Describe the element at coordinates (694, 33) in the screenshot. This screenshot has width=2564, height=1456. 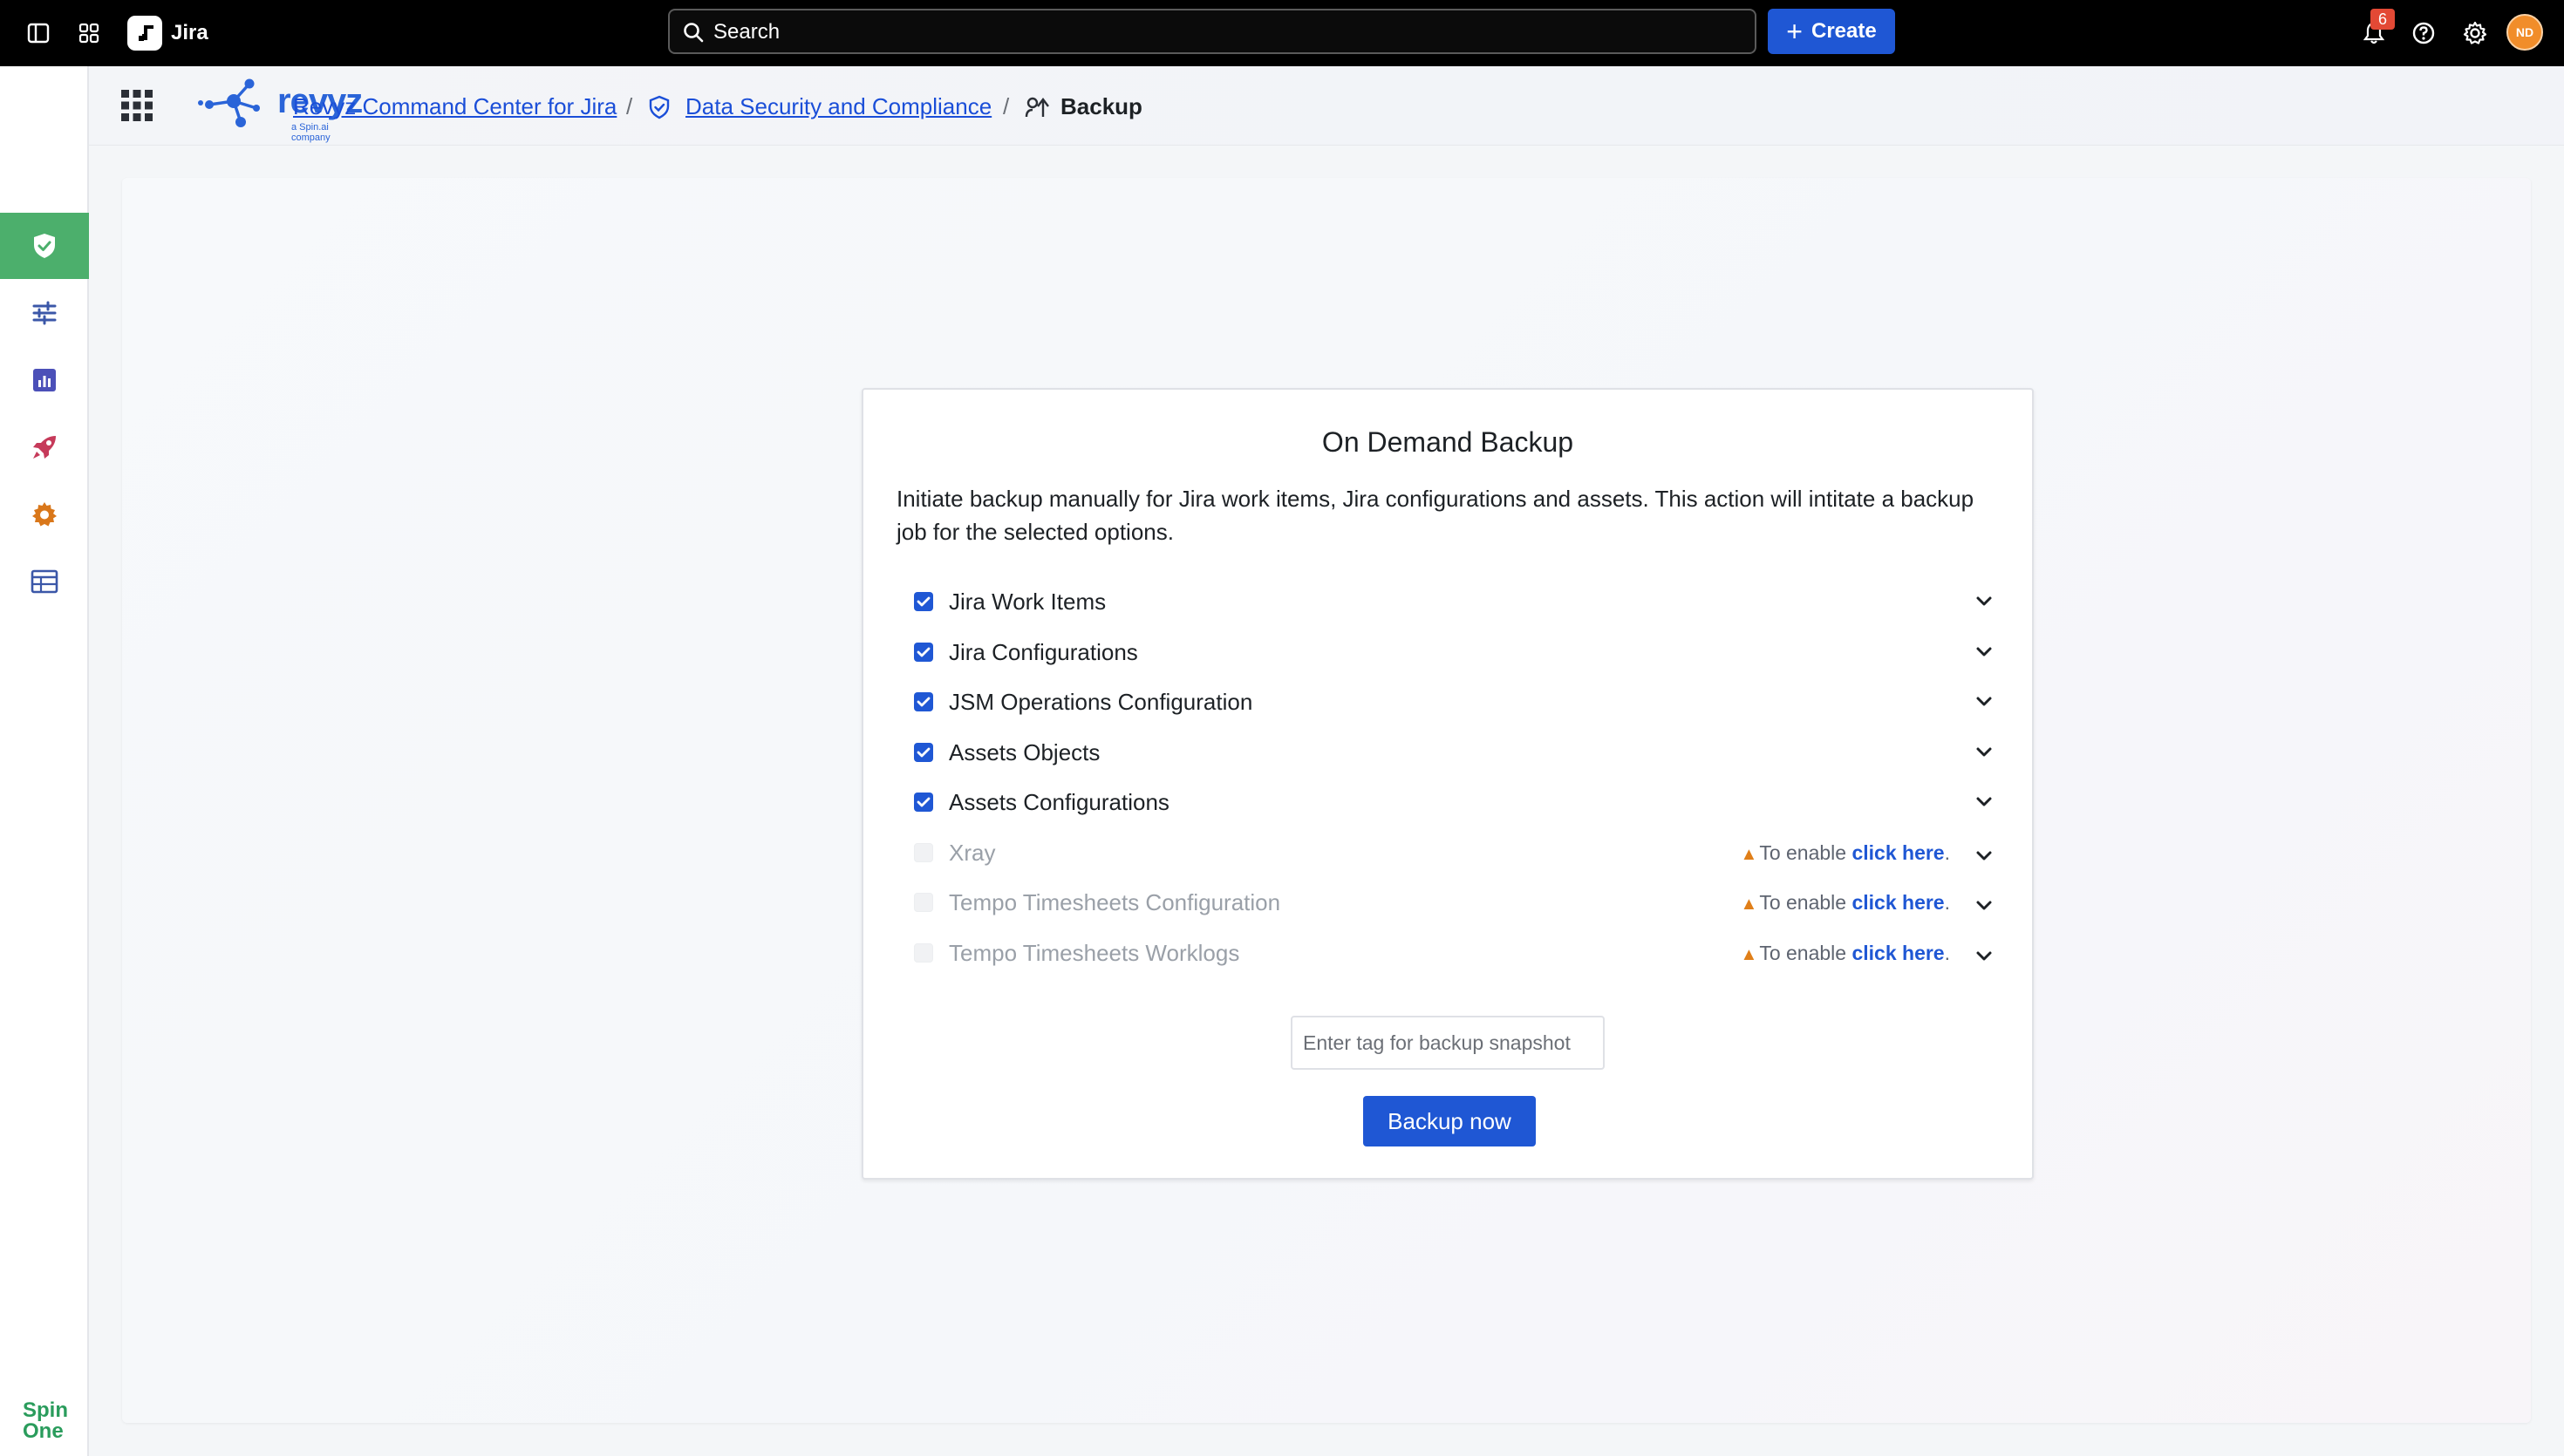
I see `search-icon` at that location.